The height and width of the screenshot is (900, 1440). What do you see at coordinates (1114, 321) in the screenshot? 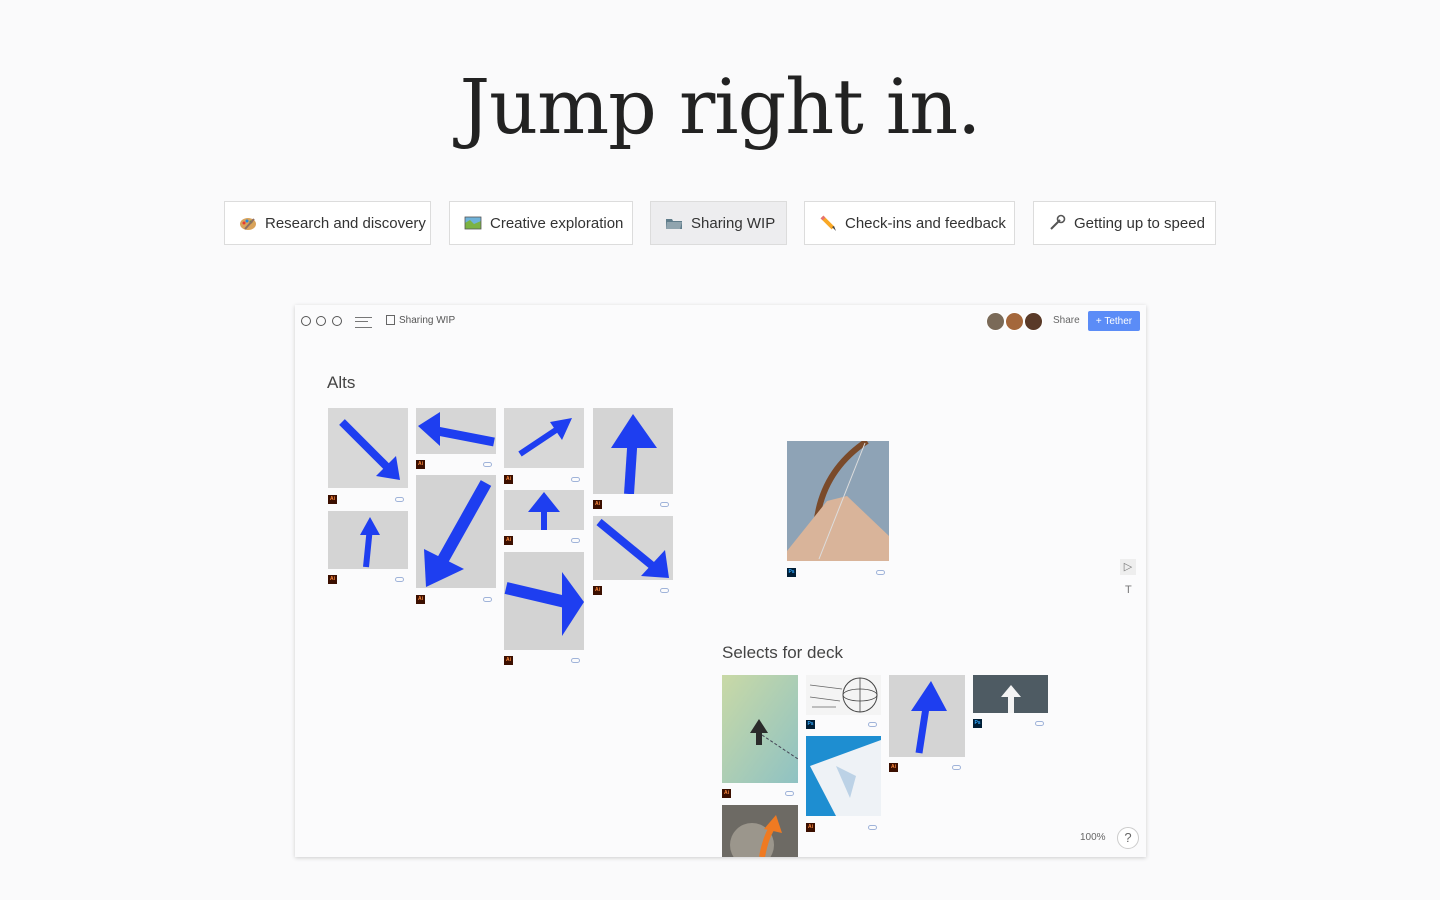
I see `tether-button: + Tether` at bounding box center [1114, 321].